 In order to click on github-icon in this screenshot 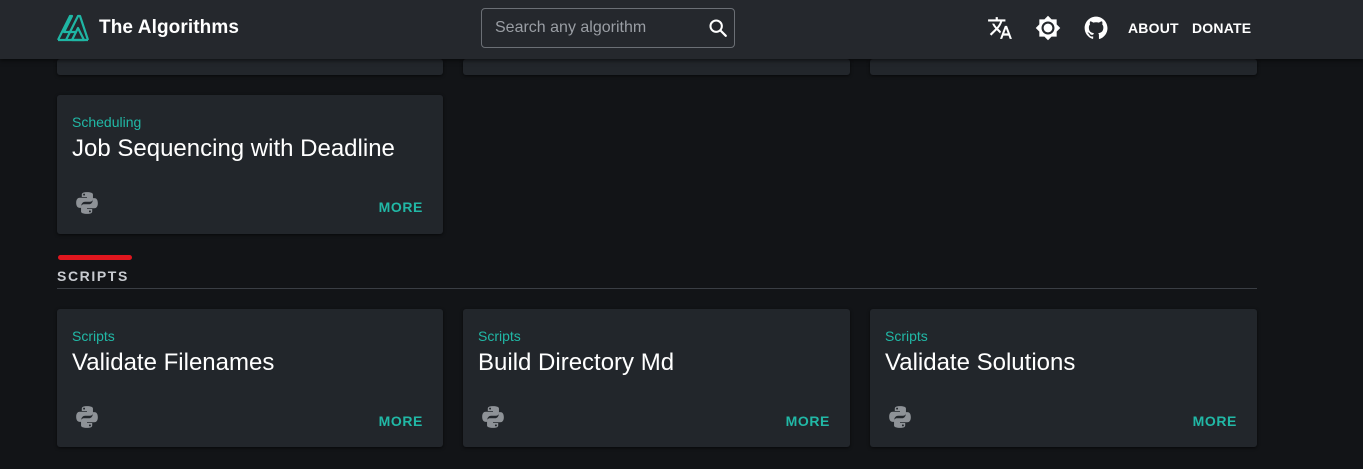, I will do `click(1096, 27)`.